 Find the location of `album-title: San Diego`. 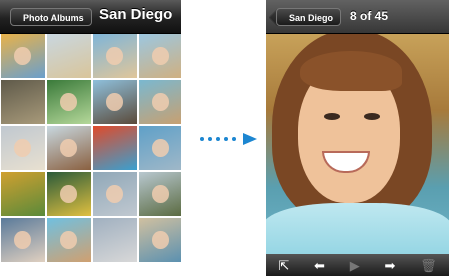

album-title: San Diego is located at coordinates (136, 14).